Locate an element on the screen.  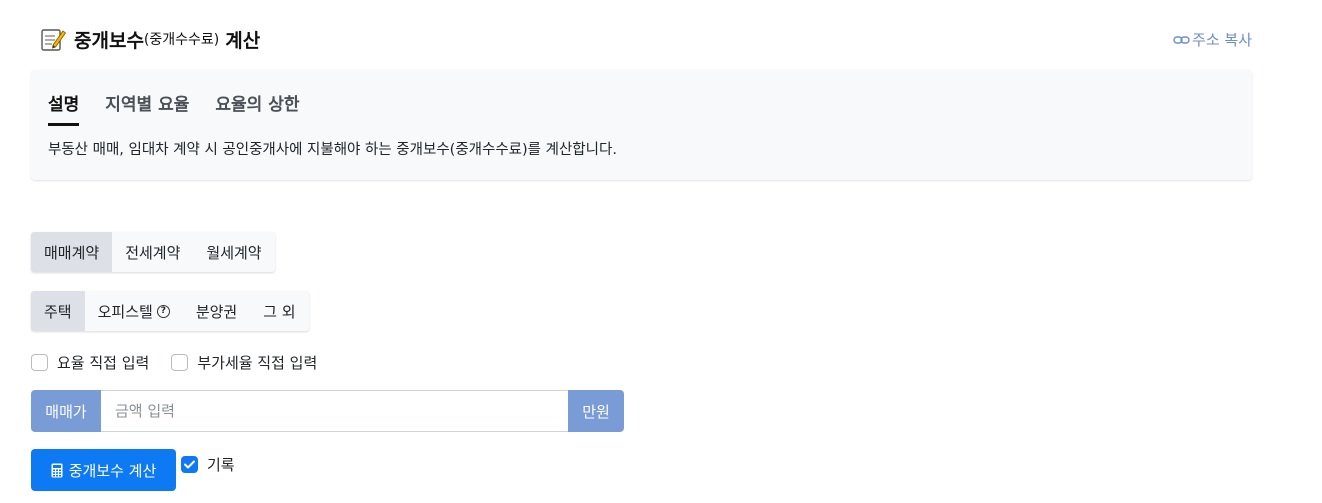
property-other-option: 그 외 is located at coordinates (279, 311).